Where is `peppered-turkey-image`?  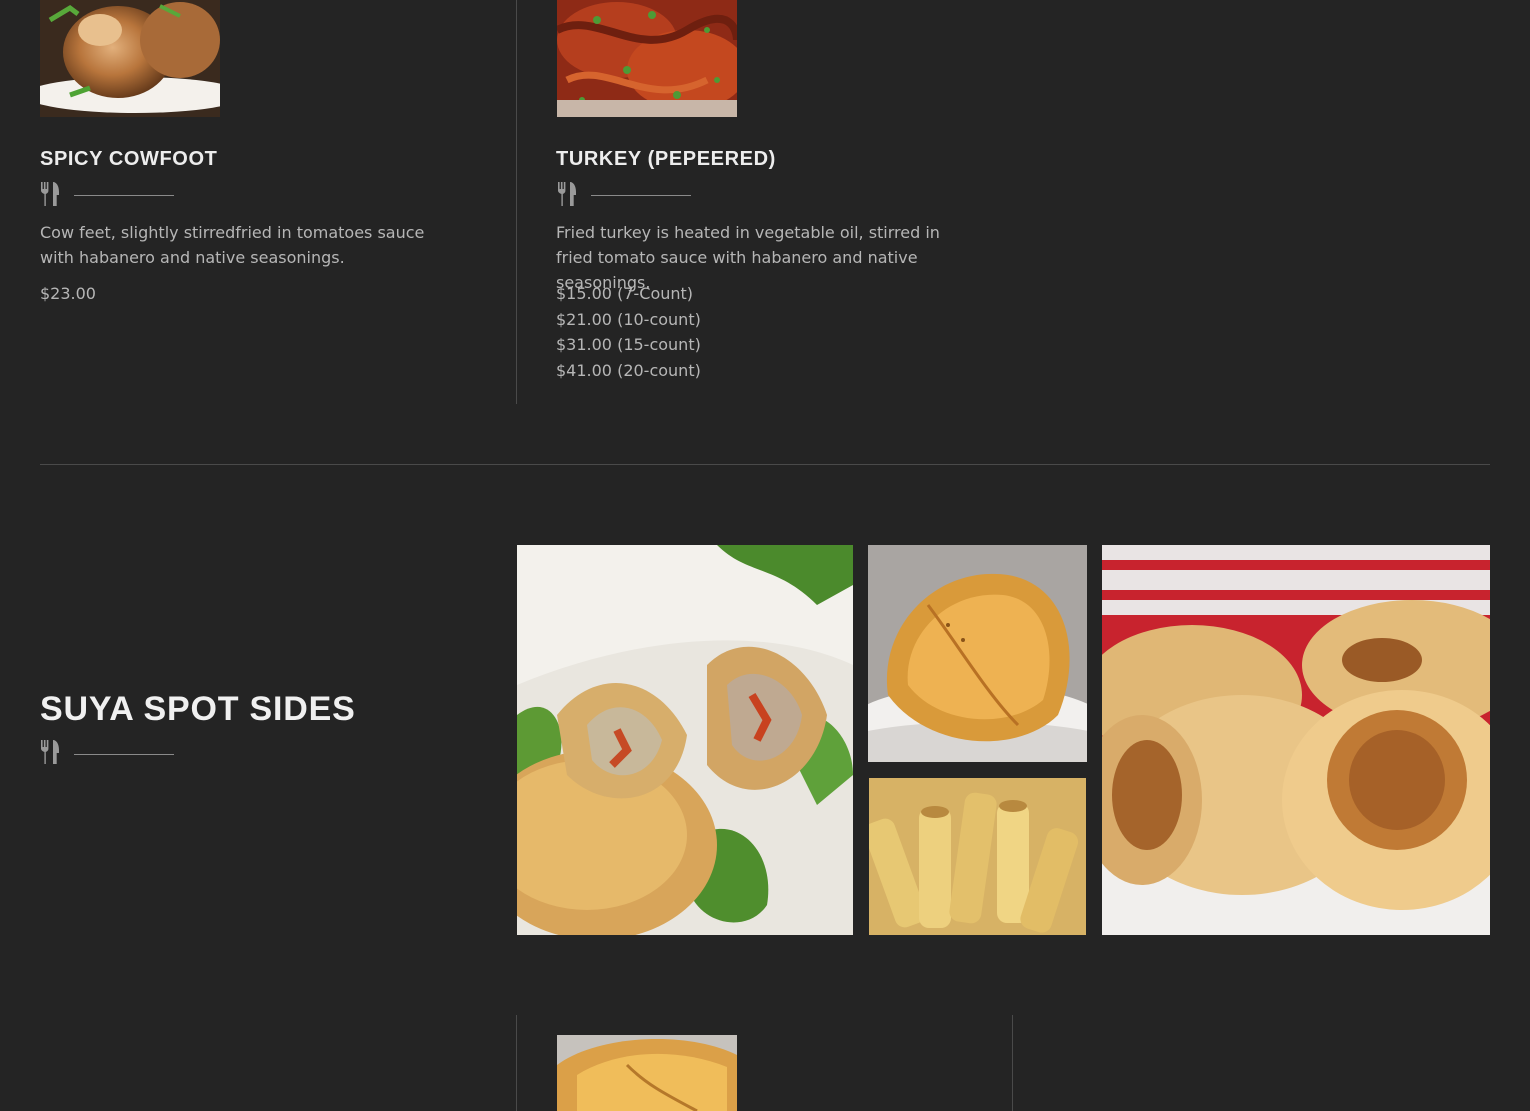
peppered-turkey-image is located at coordinates (647, 58).